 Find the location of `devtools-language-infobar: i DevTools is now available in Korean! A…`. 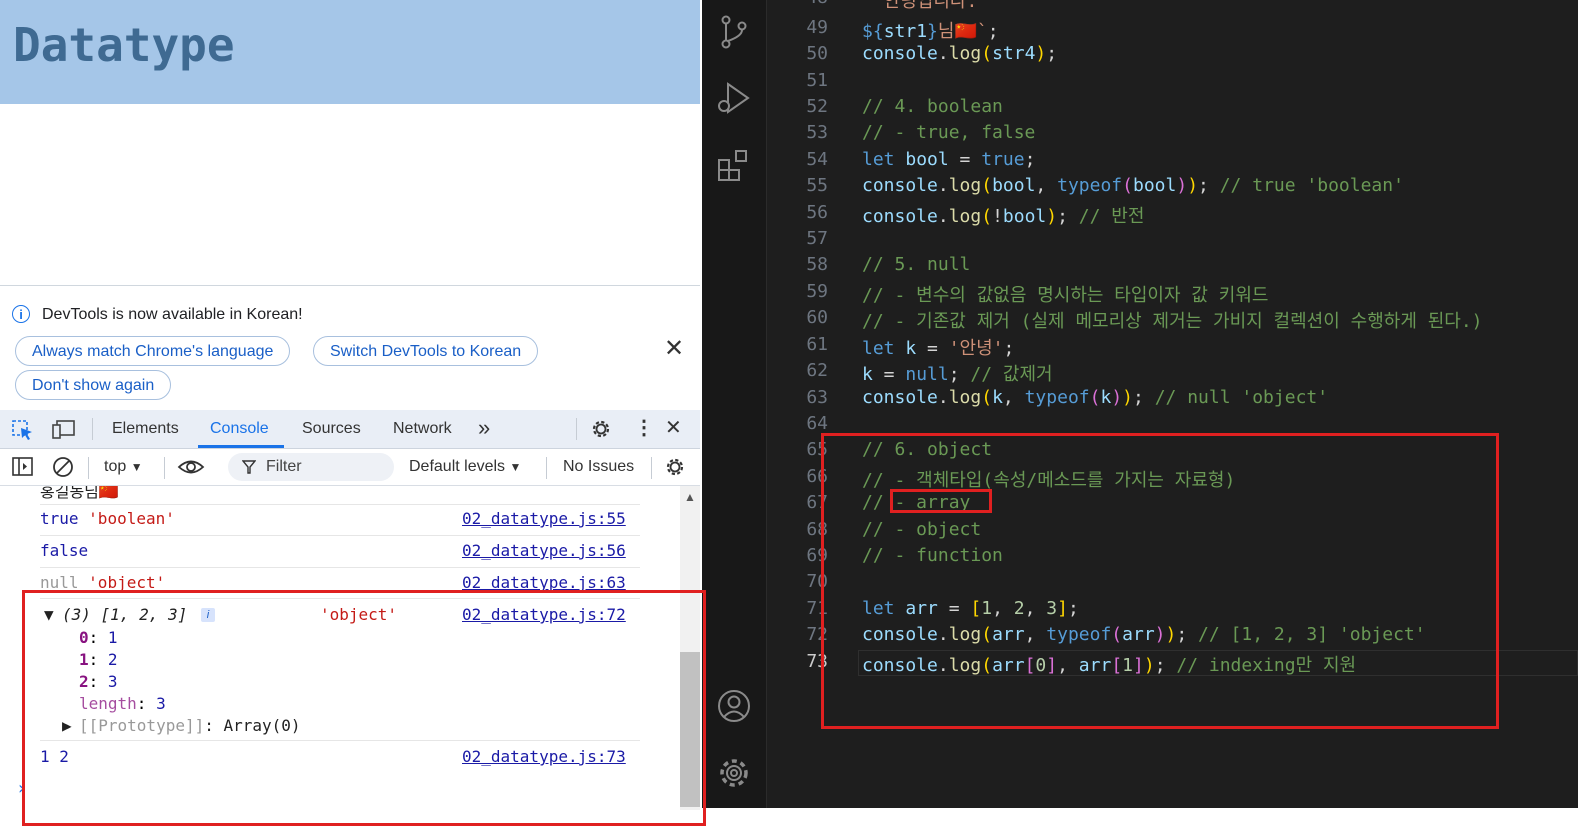

devtools-language-infobar: i DevTools is now available in Korean! A… is located at coordinates (350, 347).